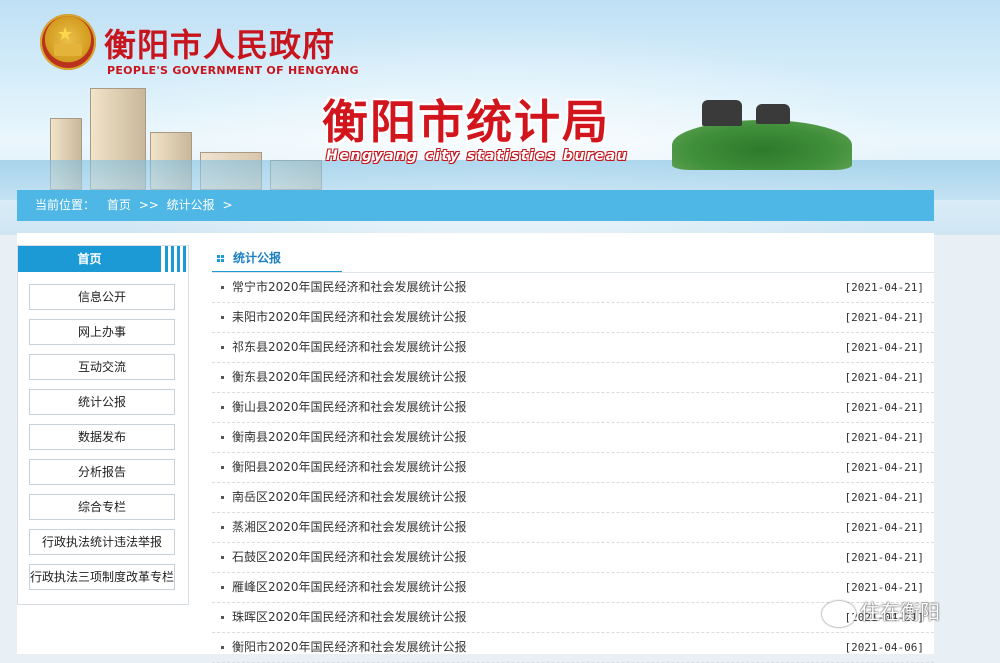  What do you see at coordinates (233, 70) in the screenshot?
I see `gov-subtitle: PEOPLE'S GOVERNMENT OF HENGYANG` at bounding box center [233, 70].